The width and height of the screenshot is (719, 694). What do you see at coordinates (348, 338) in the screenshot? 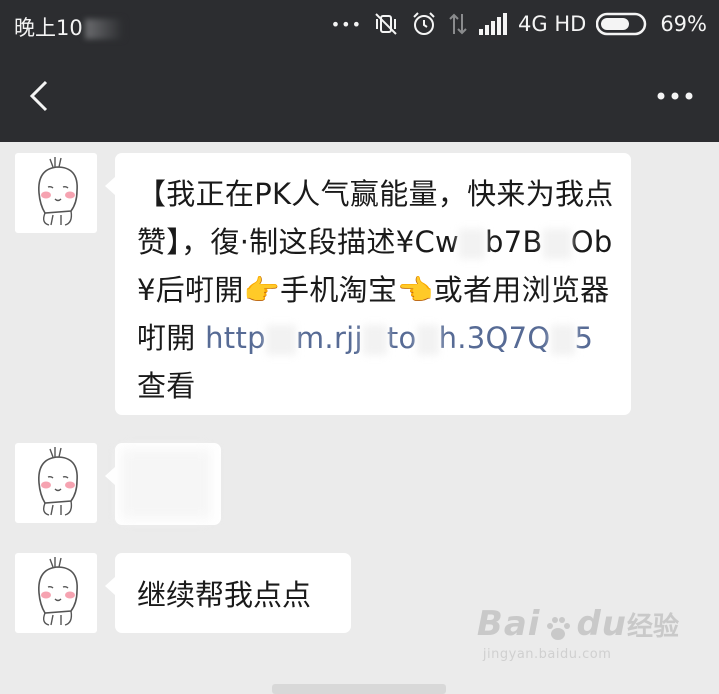
I see `link-text-part: rjj` at bounding box center [348, 338].